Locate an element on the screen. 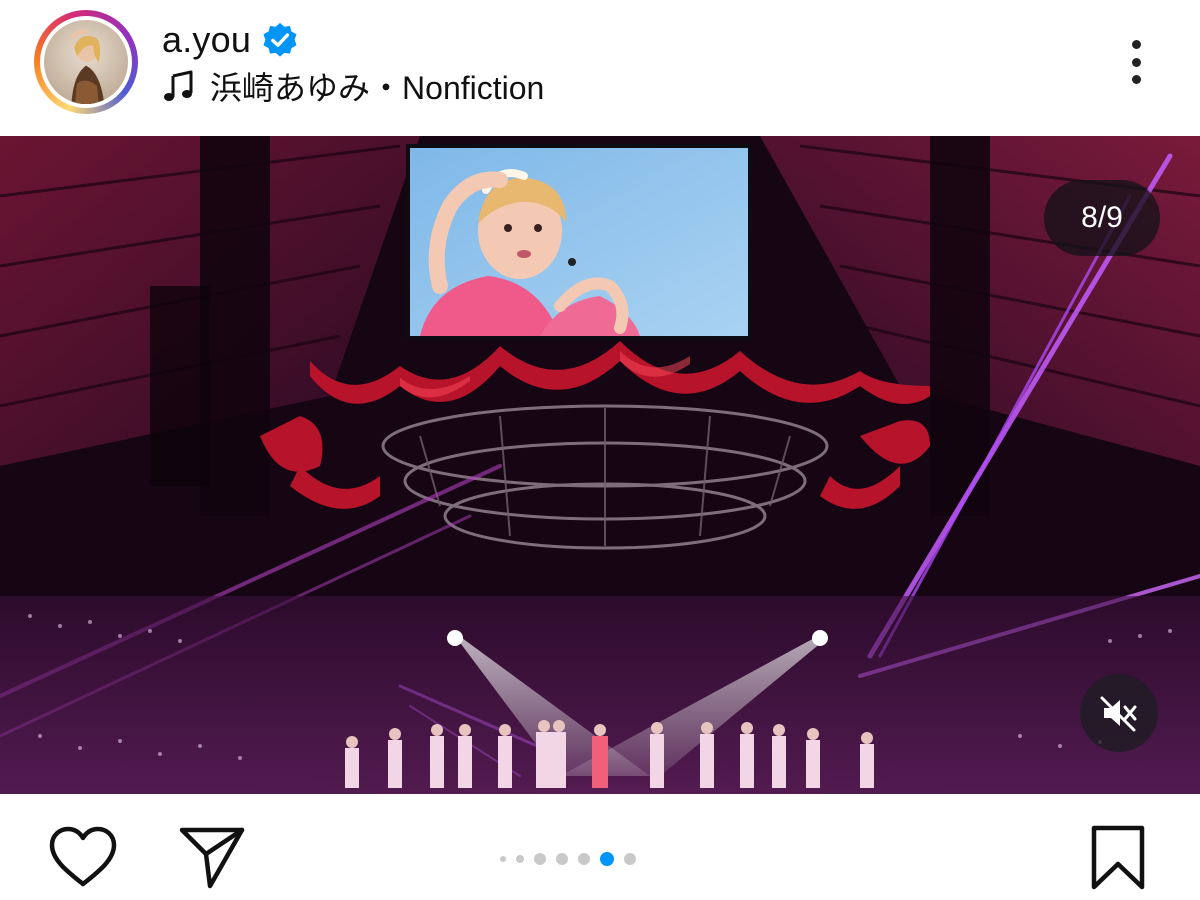  carousel-indicator is located at coordinates (568, 859).